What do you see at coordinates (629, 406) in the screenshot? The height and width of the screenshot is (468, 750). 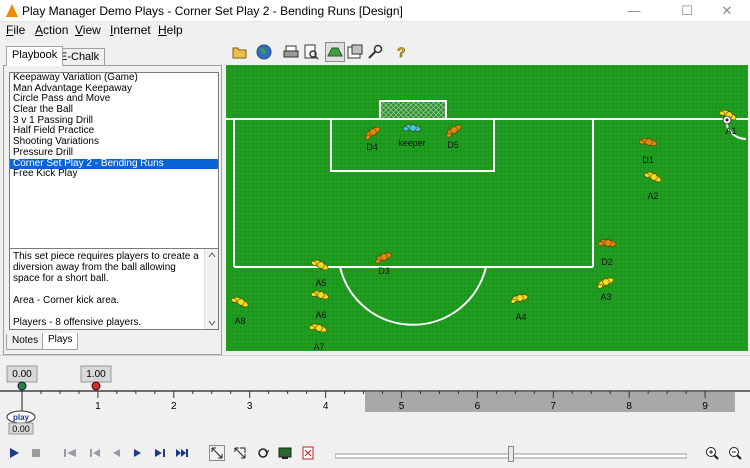 I see `timeline-tick-label: 8` at bounding box center [629, 406].